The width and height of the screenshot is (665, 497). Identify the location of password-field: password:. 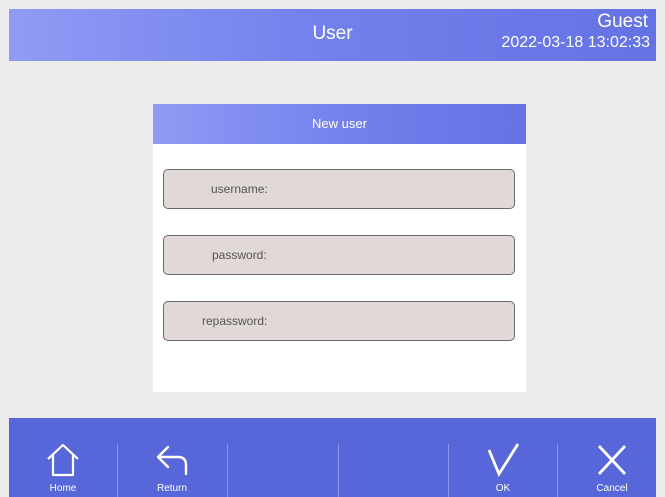
(339, 255).